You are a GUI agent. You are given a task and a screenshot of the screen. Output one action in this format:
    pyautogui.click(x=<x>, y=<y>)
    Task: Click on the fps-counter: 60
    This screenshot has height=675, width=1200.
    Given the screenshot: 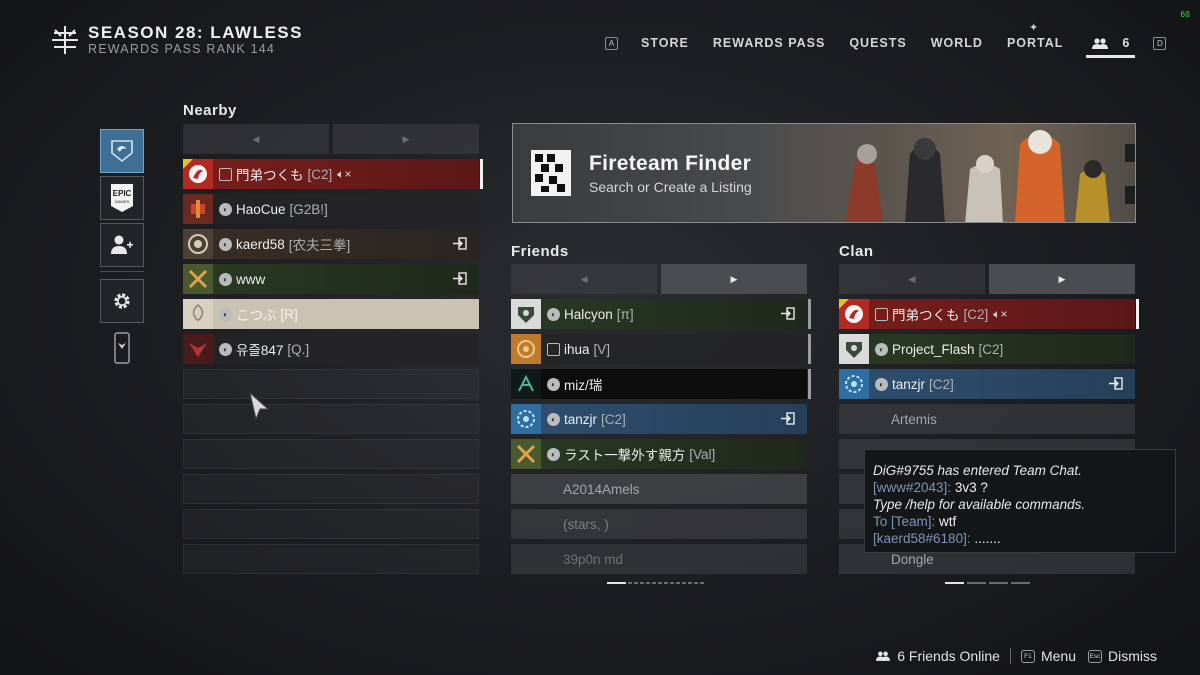 What is the action you would take?
    pyautogui.click(x=1185, y=14)
    